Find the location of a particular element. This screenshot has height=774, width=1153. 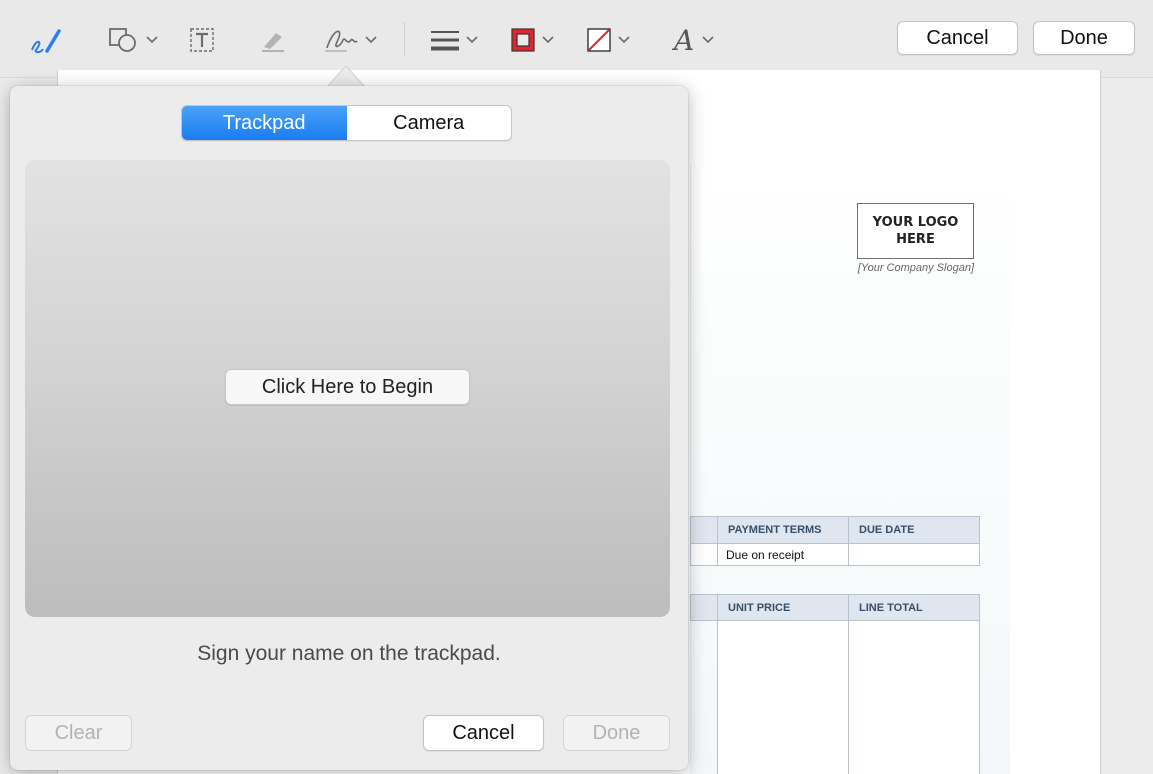

cancel-button: Cancel is located at coordinates (483, 733).